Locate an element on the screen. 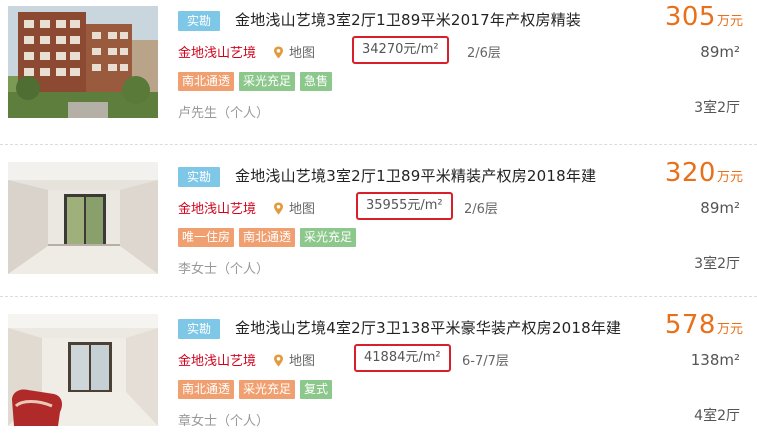 This screenshot has height=437, width=757. unit-price: 41884元/m² is located at coordinates (402, 358).